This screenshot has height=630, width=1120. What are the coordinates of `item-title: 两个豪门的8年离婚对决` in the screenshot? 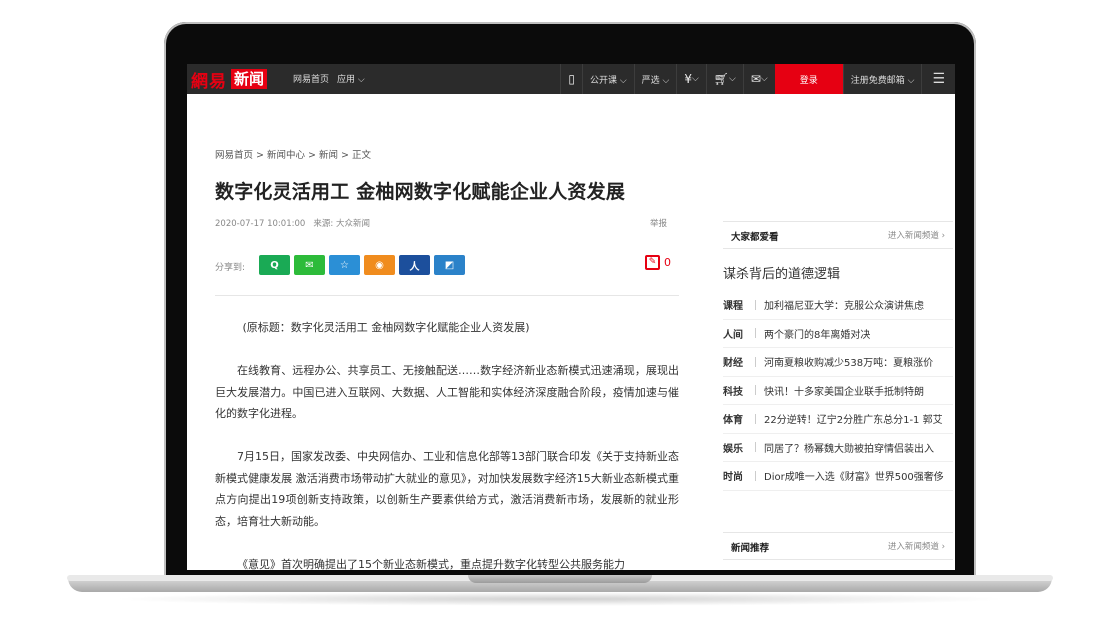 It's located at (817, 335).